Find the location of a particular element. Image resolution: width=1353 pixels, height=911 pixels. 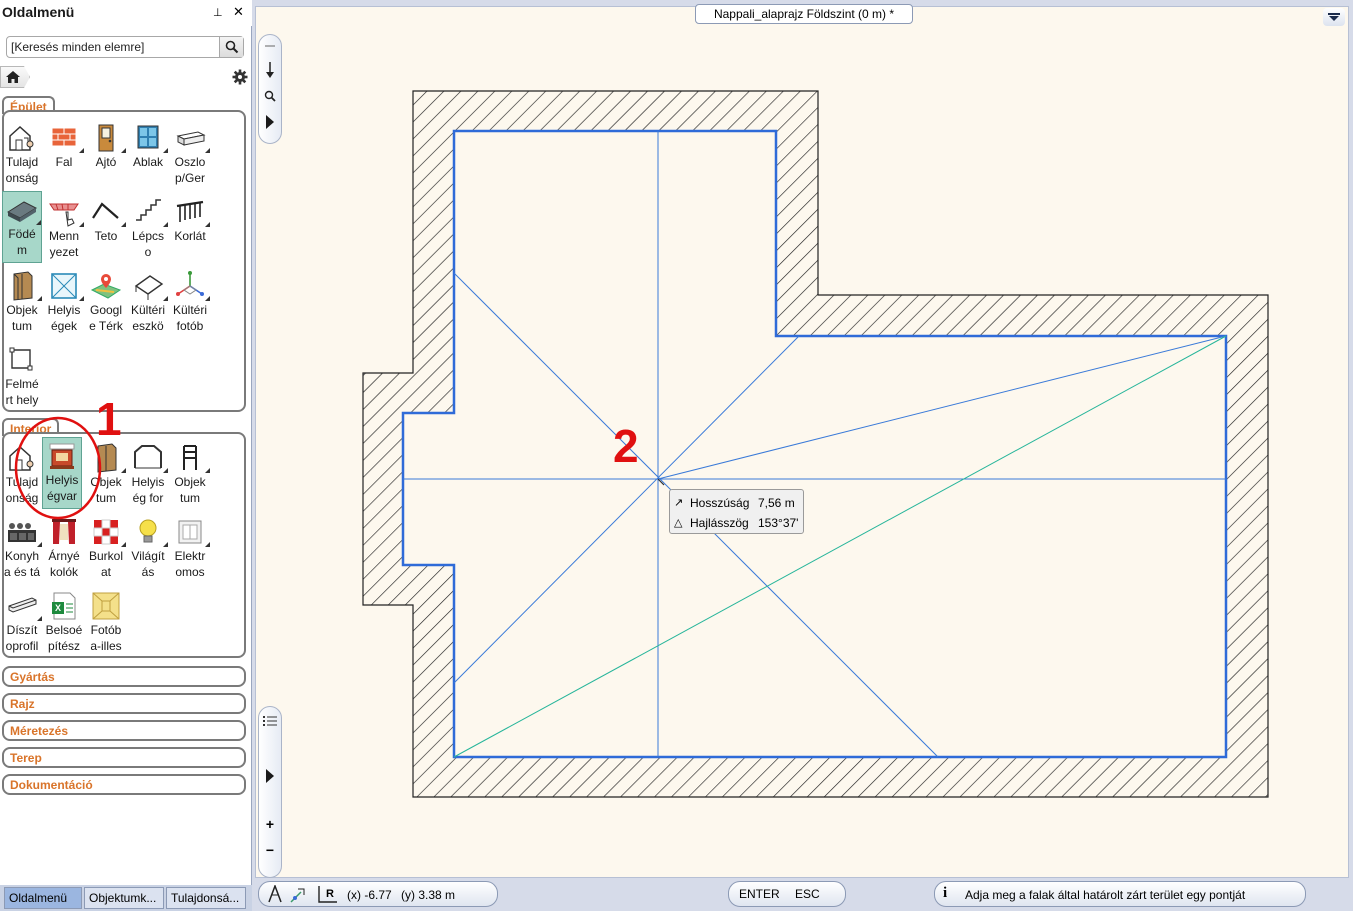

expand-toolbar-button is located at coordinates (270, 122).